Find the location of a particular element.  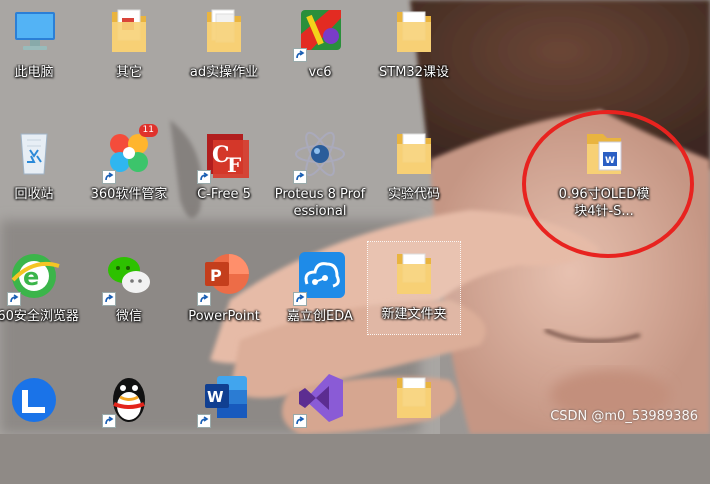

qq-icon is located at coordinates (129, 399).